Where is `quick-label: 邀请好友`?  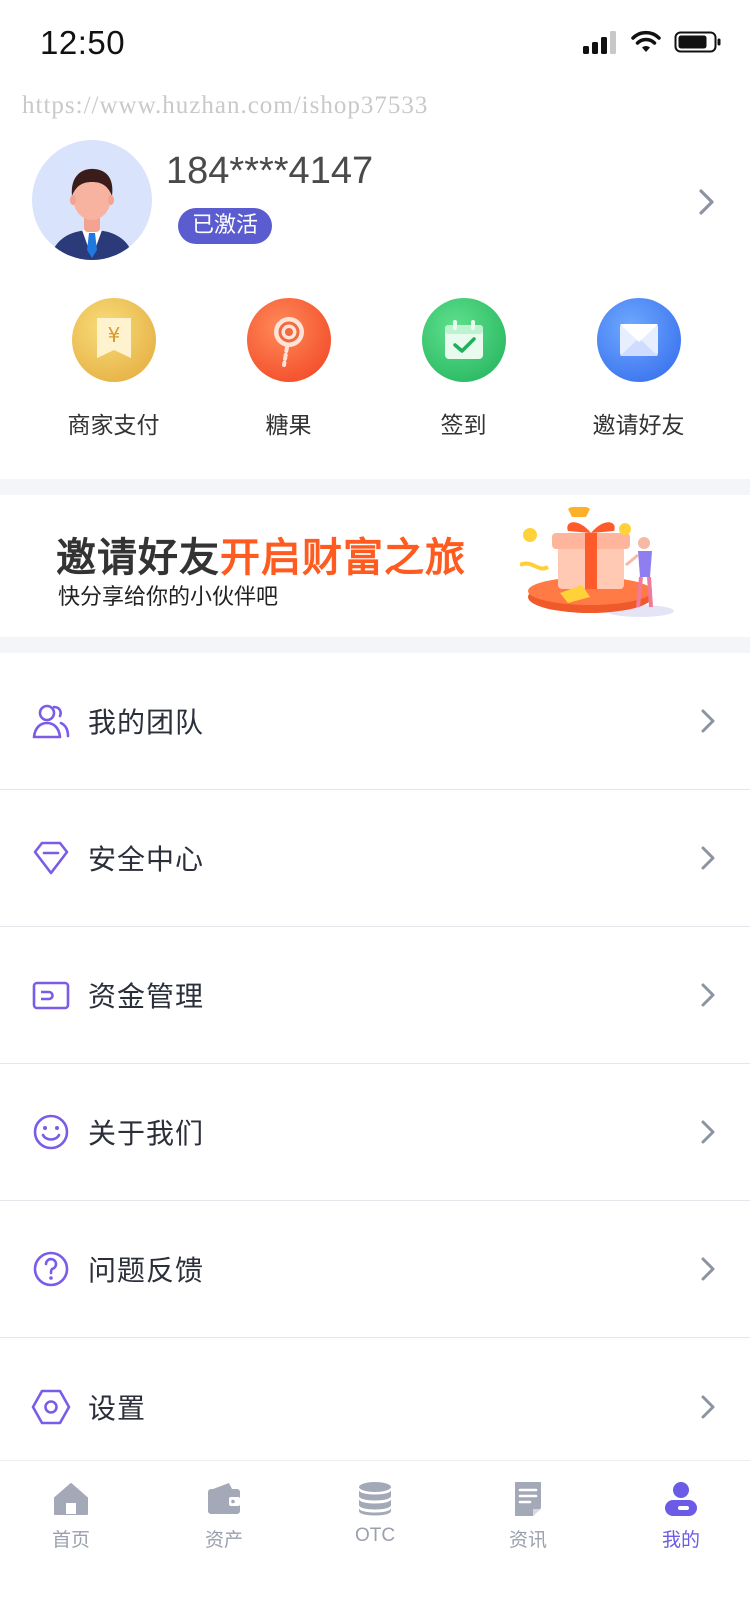 quick-label: 邀请好友 is located at coordinates (638, 426).